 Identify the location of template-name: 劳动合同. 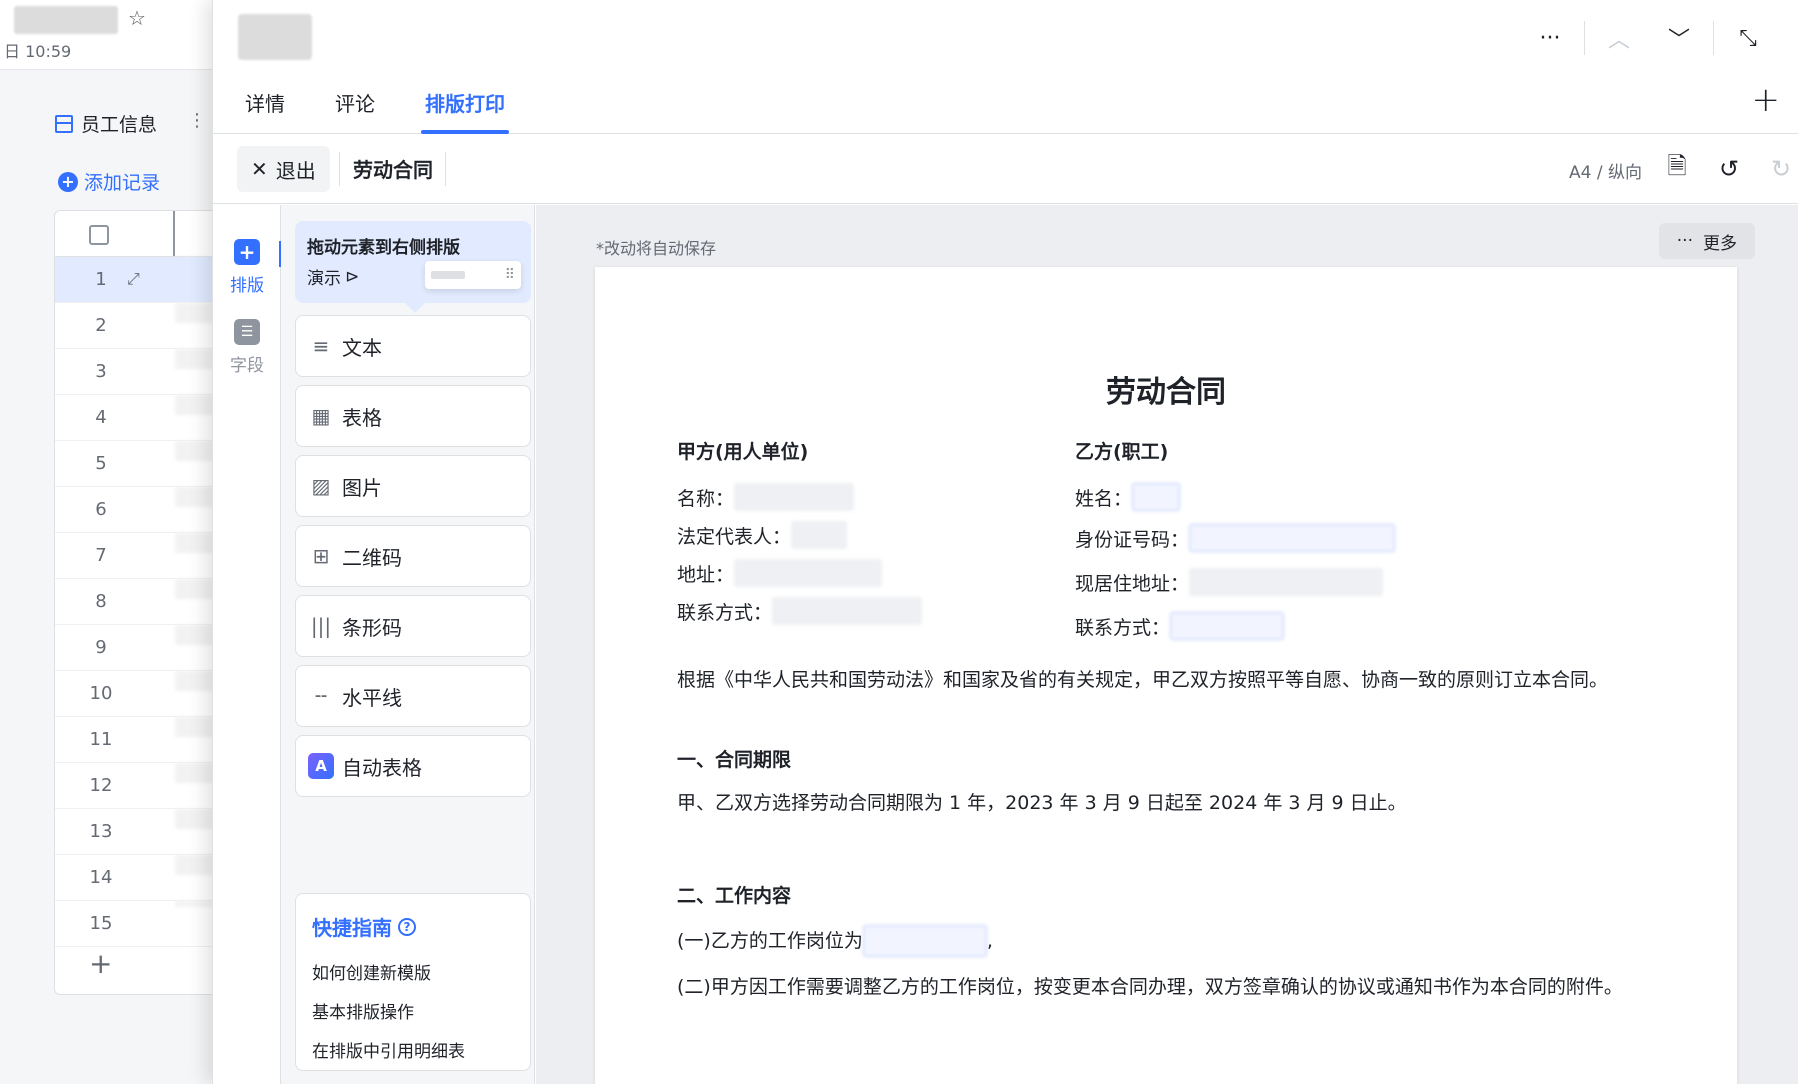
(393, 168).